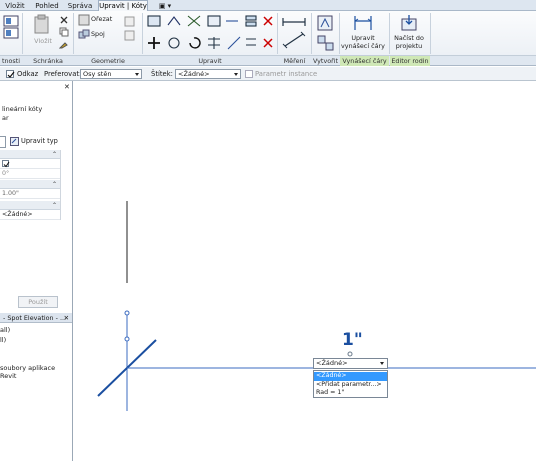  I want to click on odkaz-label: Odkaz, so click(28, 74).